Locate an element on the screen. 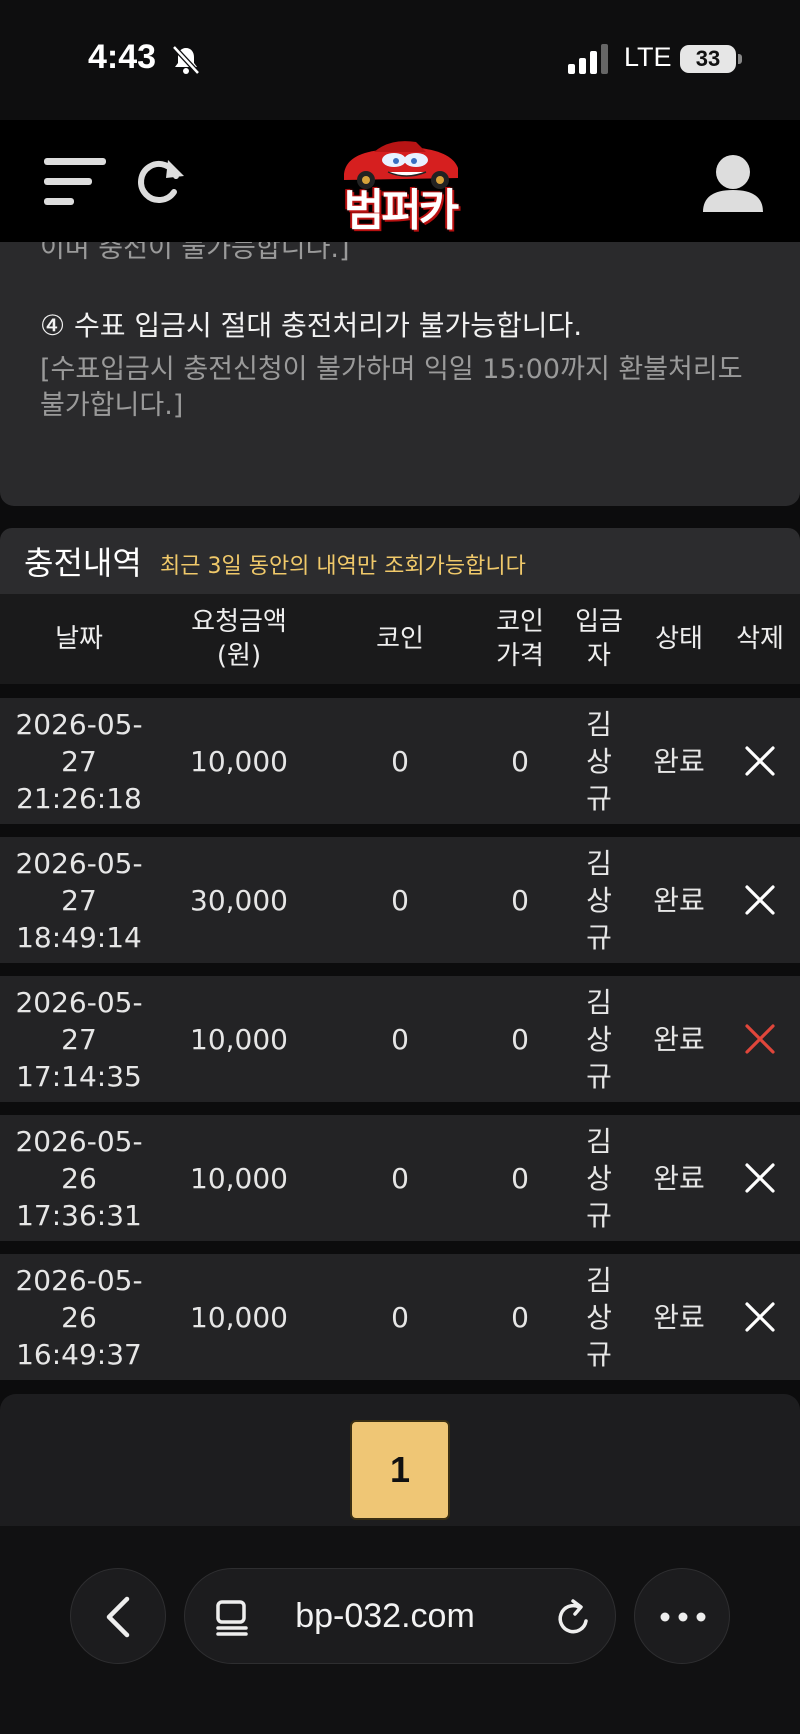 Image resolution: width=800 pixels, height=1734 pixels. cell-date: 2026-05- 27 18:49:14 is located at coordinates (79, 900).